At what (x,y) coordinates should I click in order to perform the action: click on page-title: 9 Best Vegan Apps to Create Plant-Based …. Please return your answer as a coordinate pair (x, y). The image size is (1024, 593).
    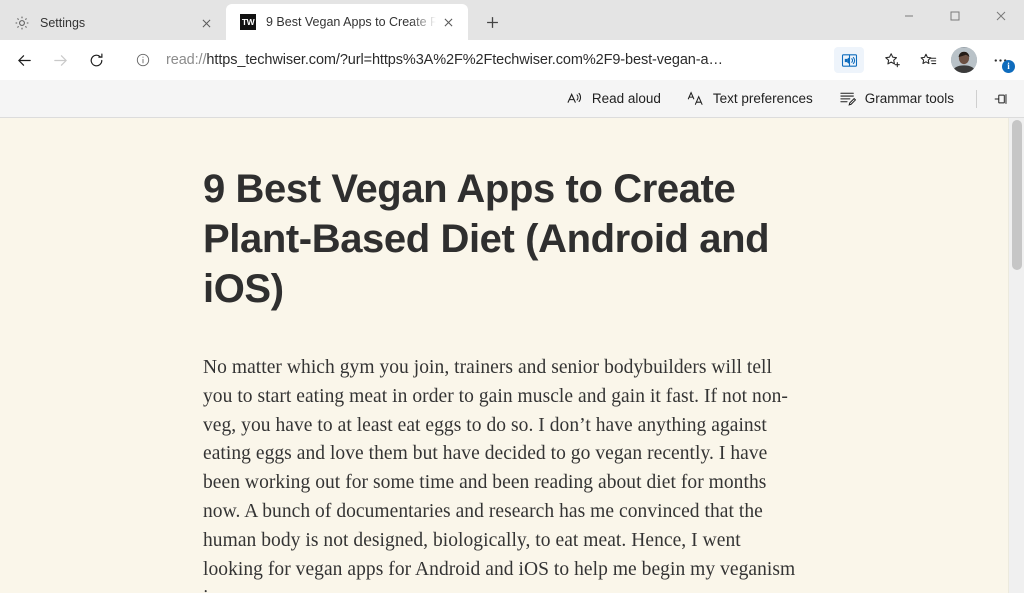
    Looking at the image, I should click on (486, 239).